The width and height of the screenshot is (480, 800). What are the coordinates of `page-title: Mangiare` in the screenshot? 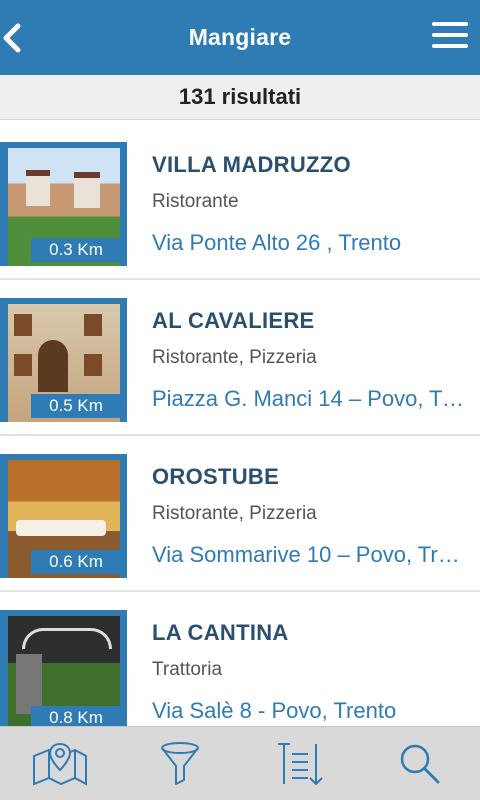 It's located at (240, 37).